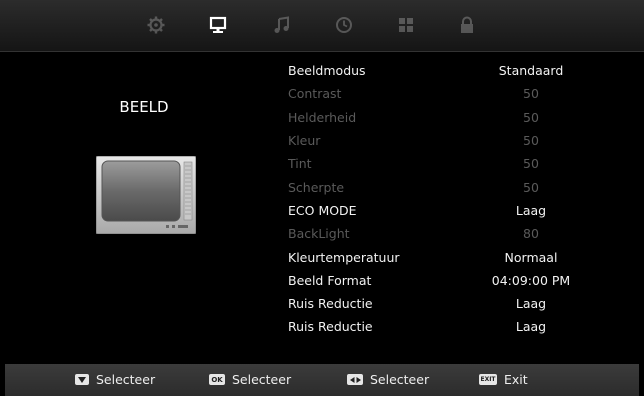 The width and height of the screenshot is (644, 396). Describe the element at coordinates (516, 379) in the screenshot. I see `hint-label: Exit` at that location.